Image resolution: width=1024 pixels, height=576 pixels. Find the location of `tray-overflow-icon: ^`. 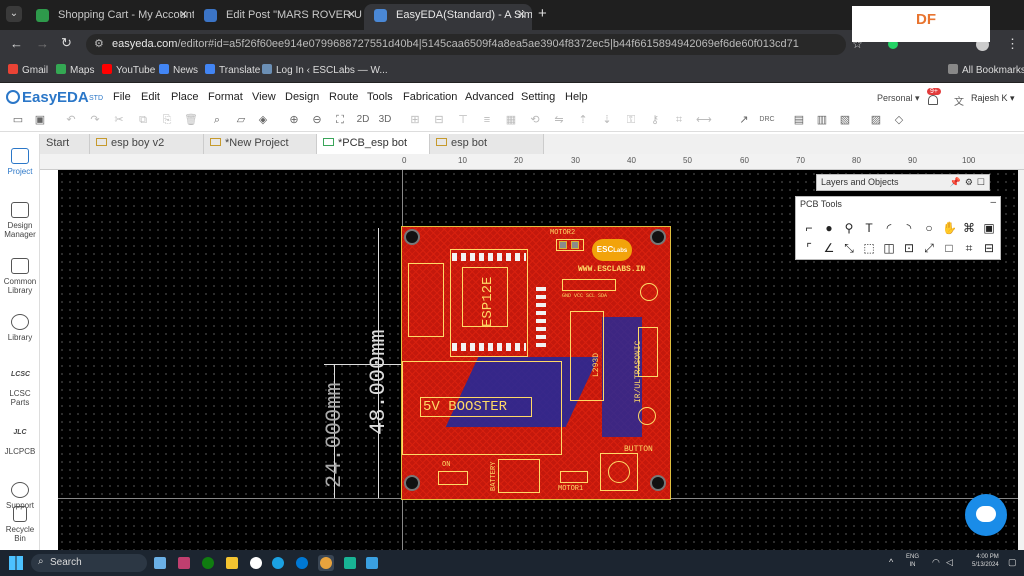

tray-overflow-icon: ^ is located at coordinates (891, 562).